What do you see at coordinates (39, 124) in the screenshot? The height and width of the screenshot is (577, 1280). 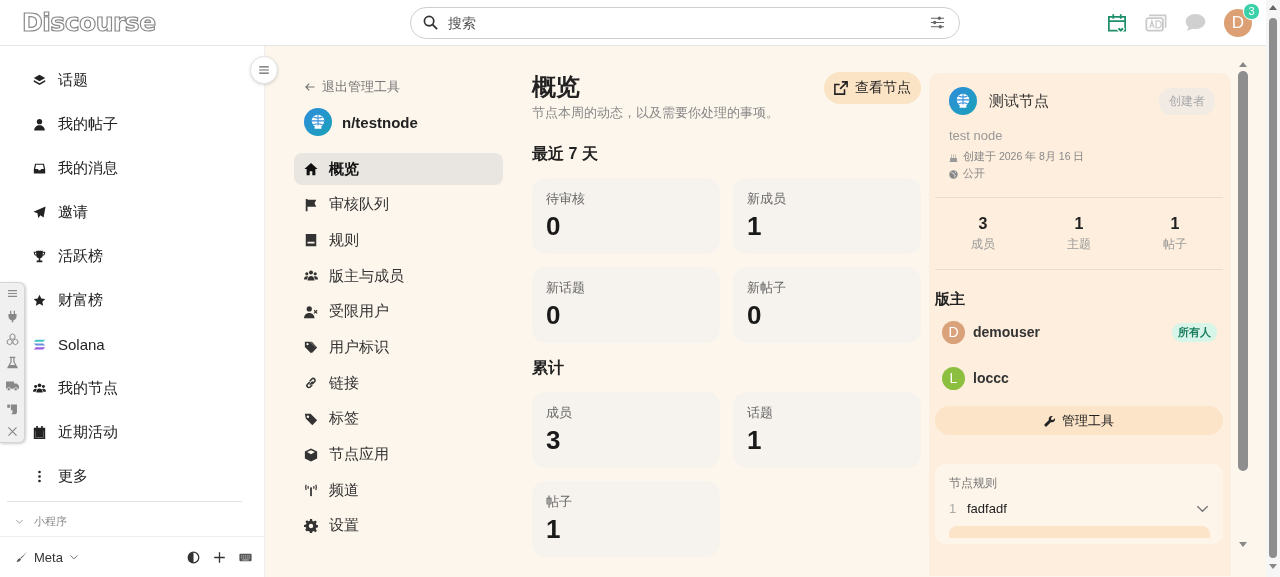 I see `user-icon` at bounding box center [39, 124].